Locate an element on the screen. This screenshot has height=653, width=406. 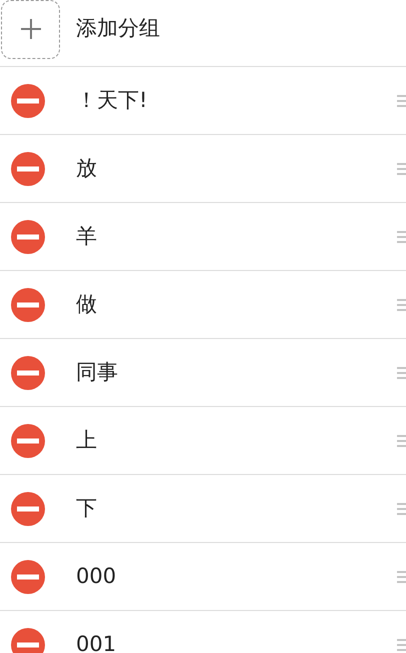
group-name: 同事 is located at coordinates (97, 372).